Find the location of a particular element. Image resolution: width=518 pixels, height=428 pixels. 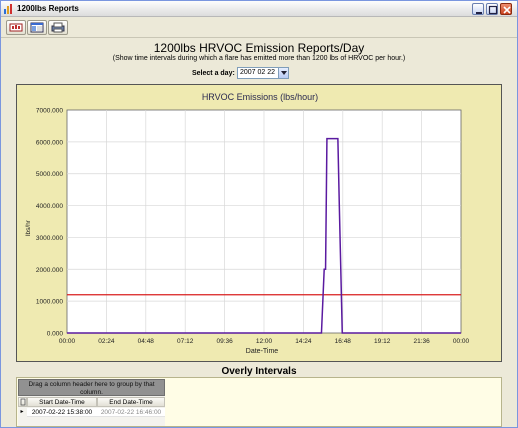

export-icon is located at coordinates (16, 27).